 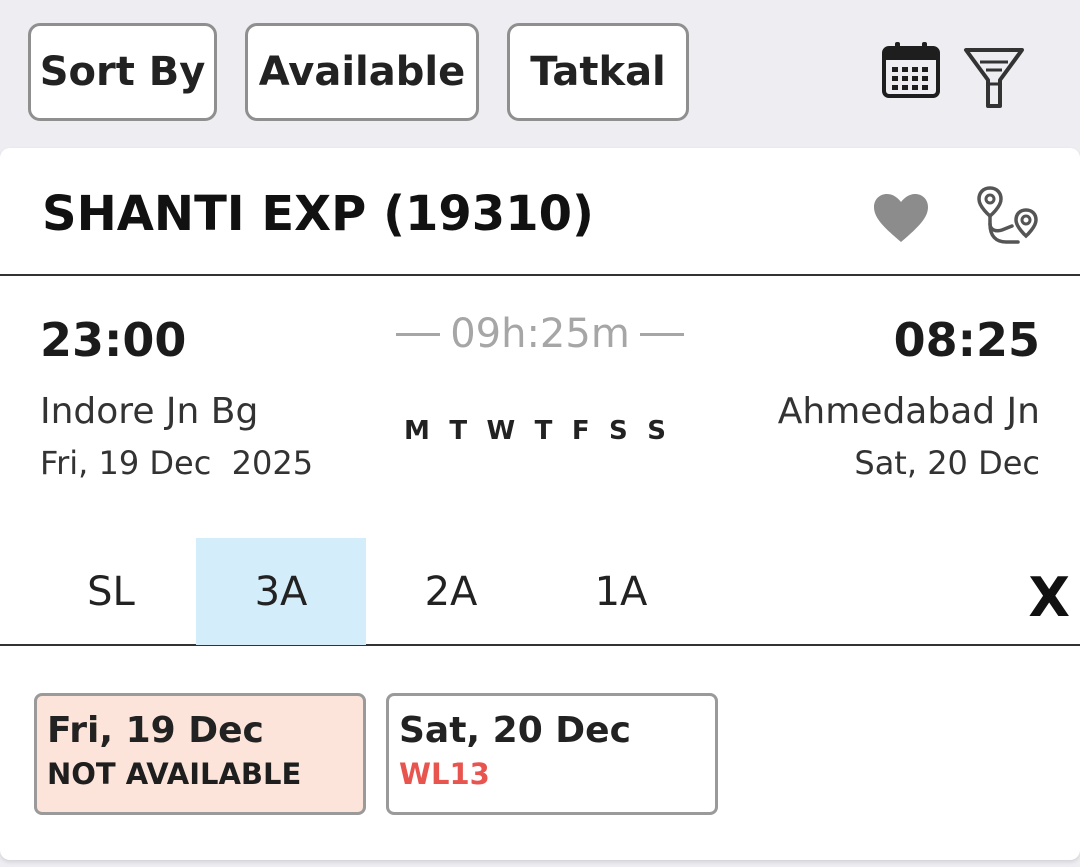 I want to click on availability-status: NOT AVAILABLE, so click(x=174, y=774).